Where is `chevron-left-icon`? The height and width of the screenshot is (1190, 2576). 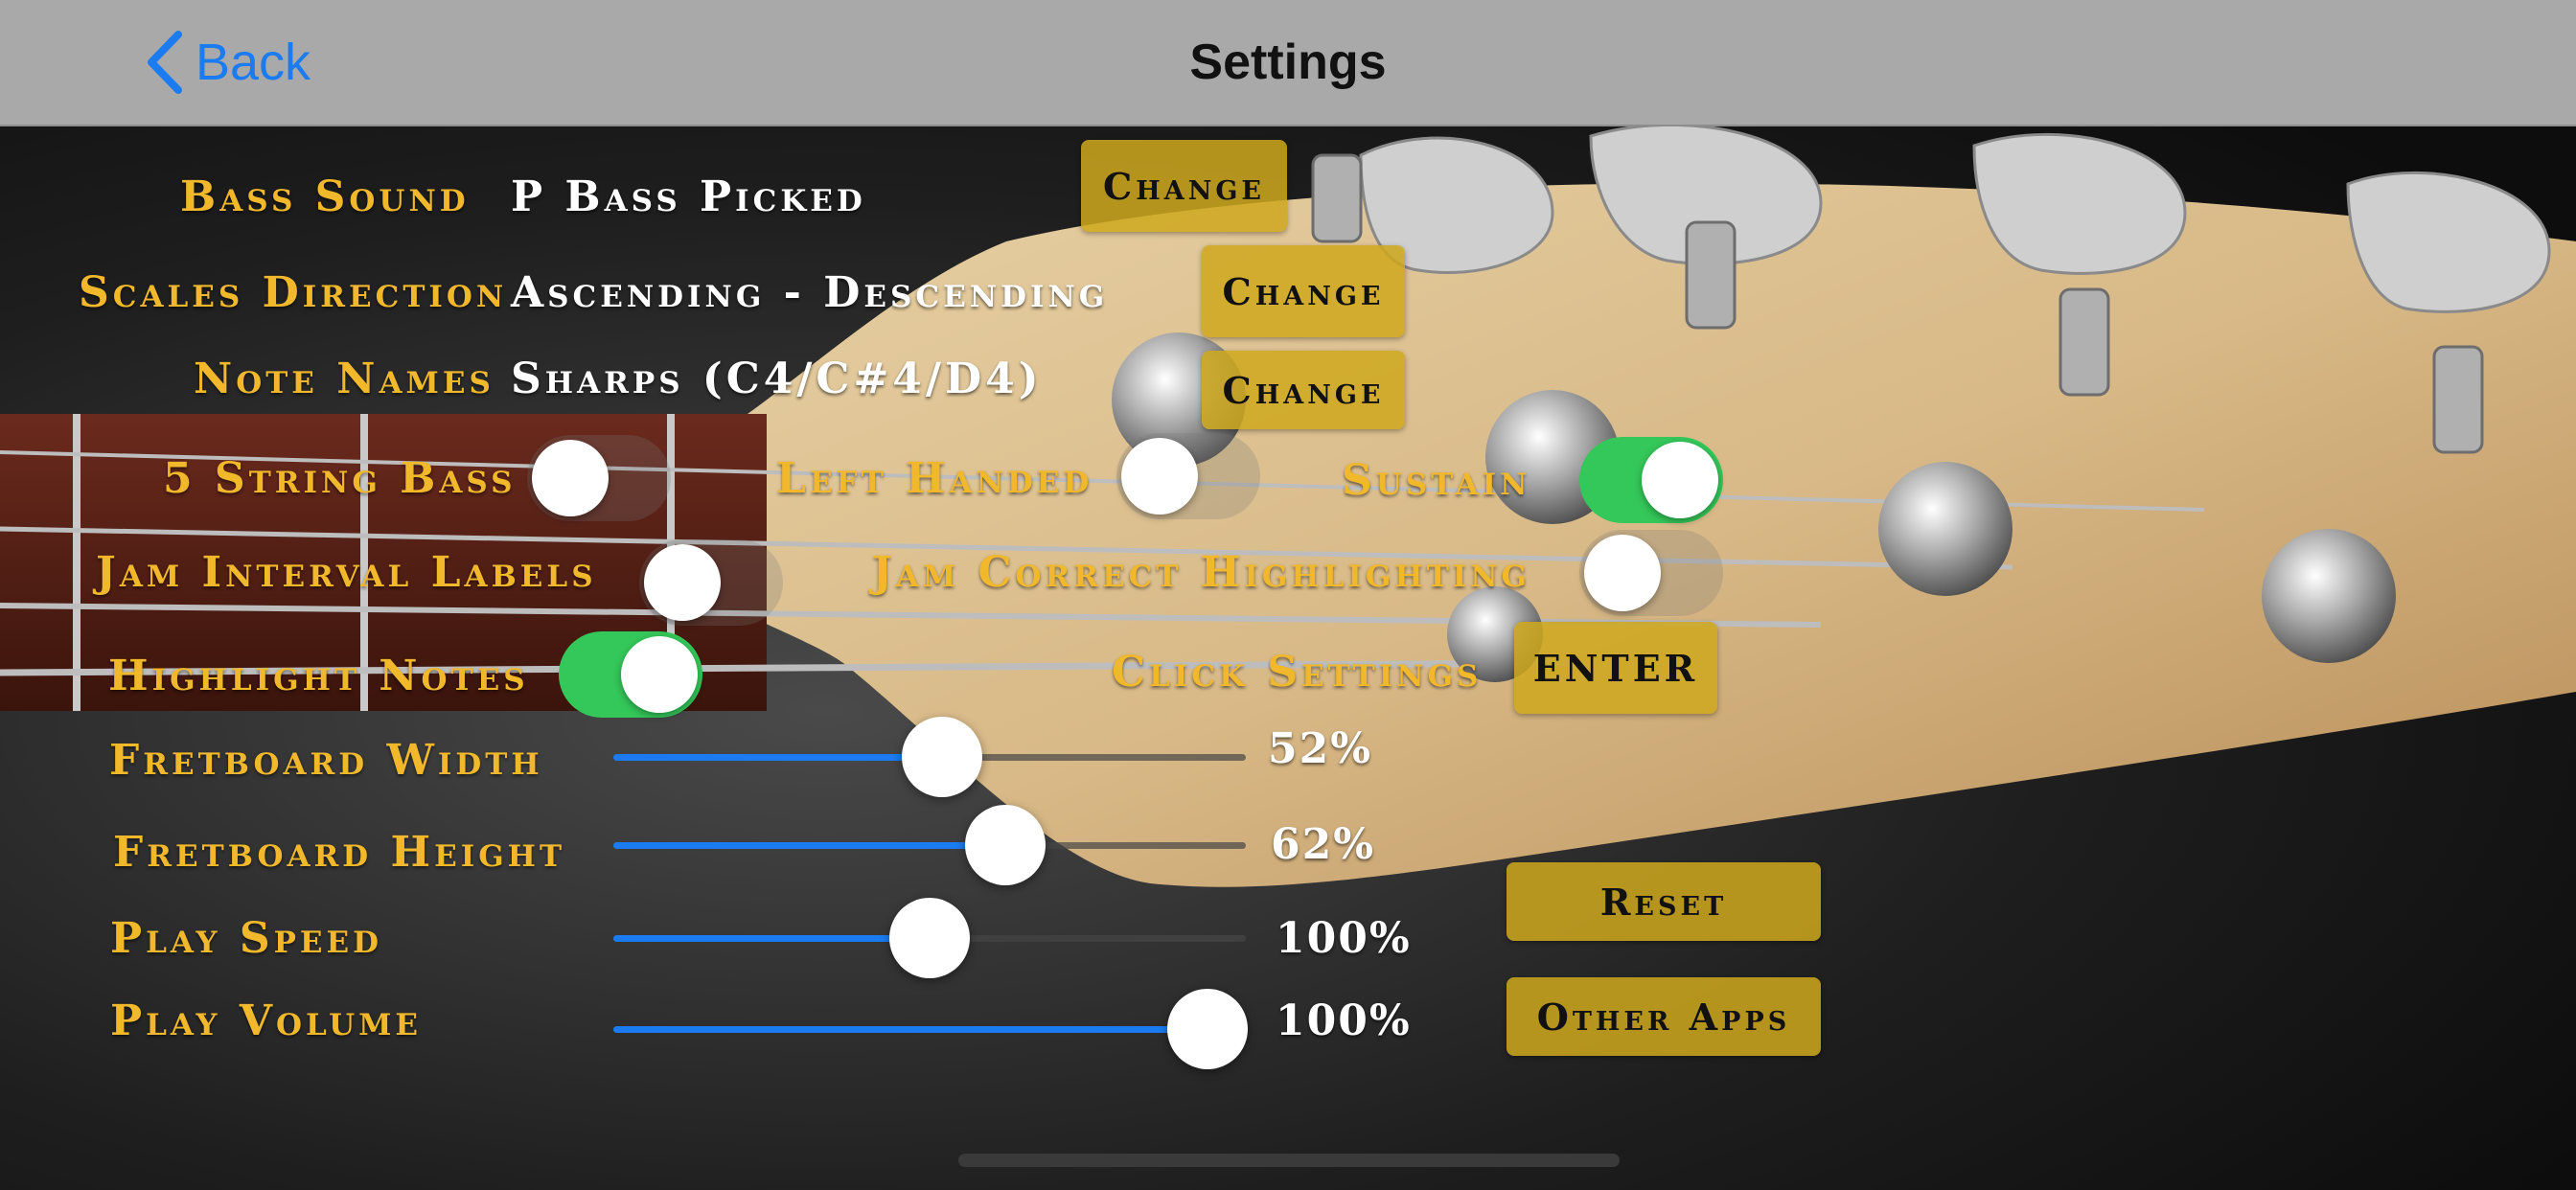 chevron-left-icon is located at coordinates (165, 62).